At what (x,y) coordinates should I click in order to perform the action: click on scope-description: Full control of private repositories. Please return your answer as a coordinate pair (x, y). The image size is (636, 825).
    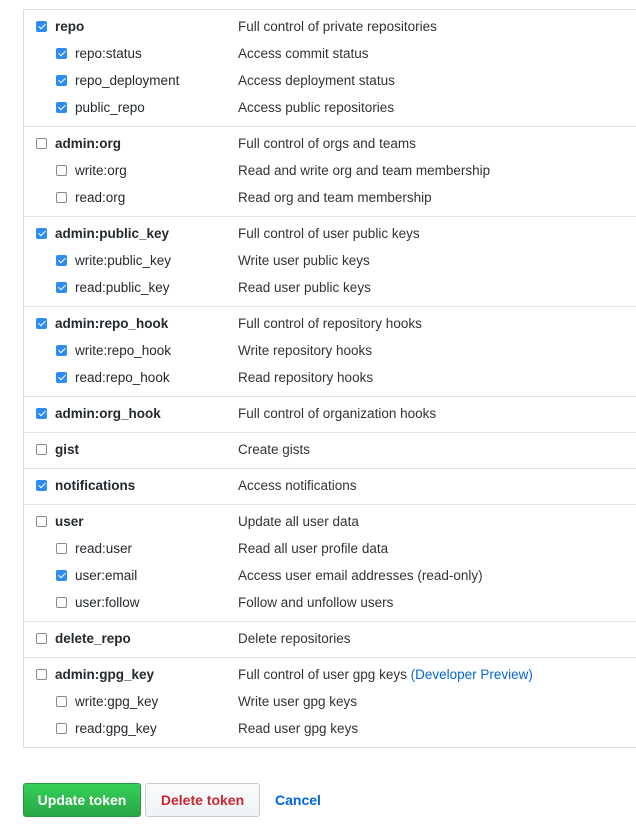
    Looking at the image, I should click on (337, 26).